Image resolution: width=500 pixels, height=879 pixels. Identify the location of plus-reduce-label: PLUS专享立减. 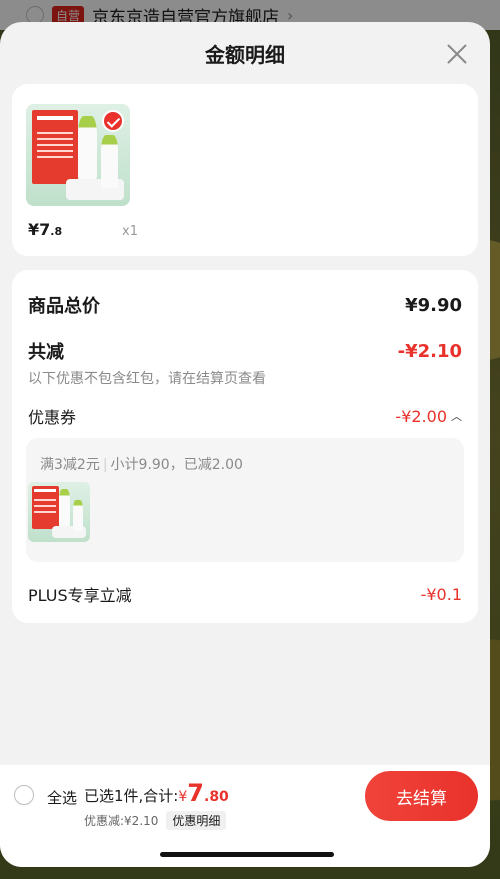
(80, 595).